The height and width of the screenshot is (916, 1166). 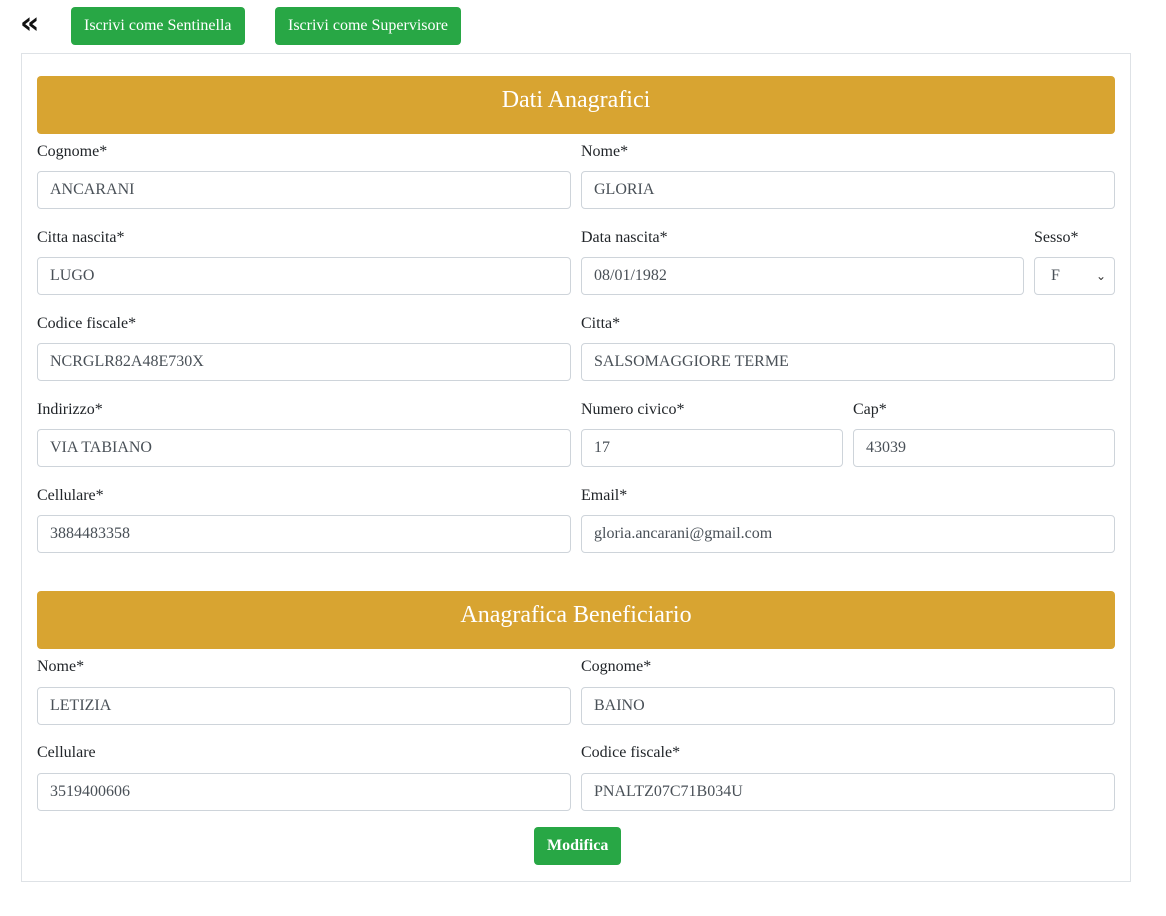 I want to click on data-nascita-input, so click(x=802, y=276).